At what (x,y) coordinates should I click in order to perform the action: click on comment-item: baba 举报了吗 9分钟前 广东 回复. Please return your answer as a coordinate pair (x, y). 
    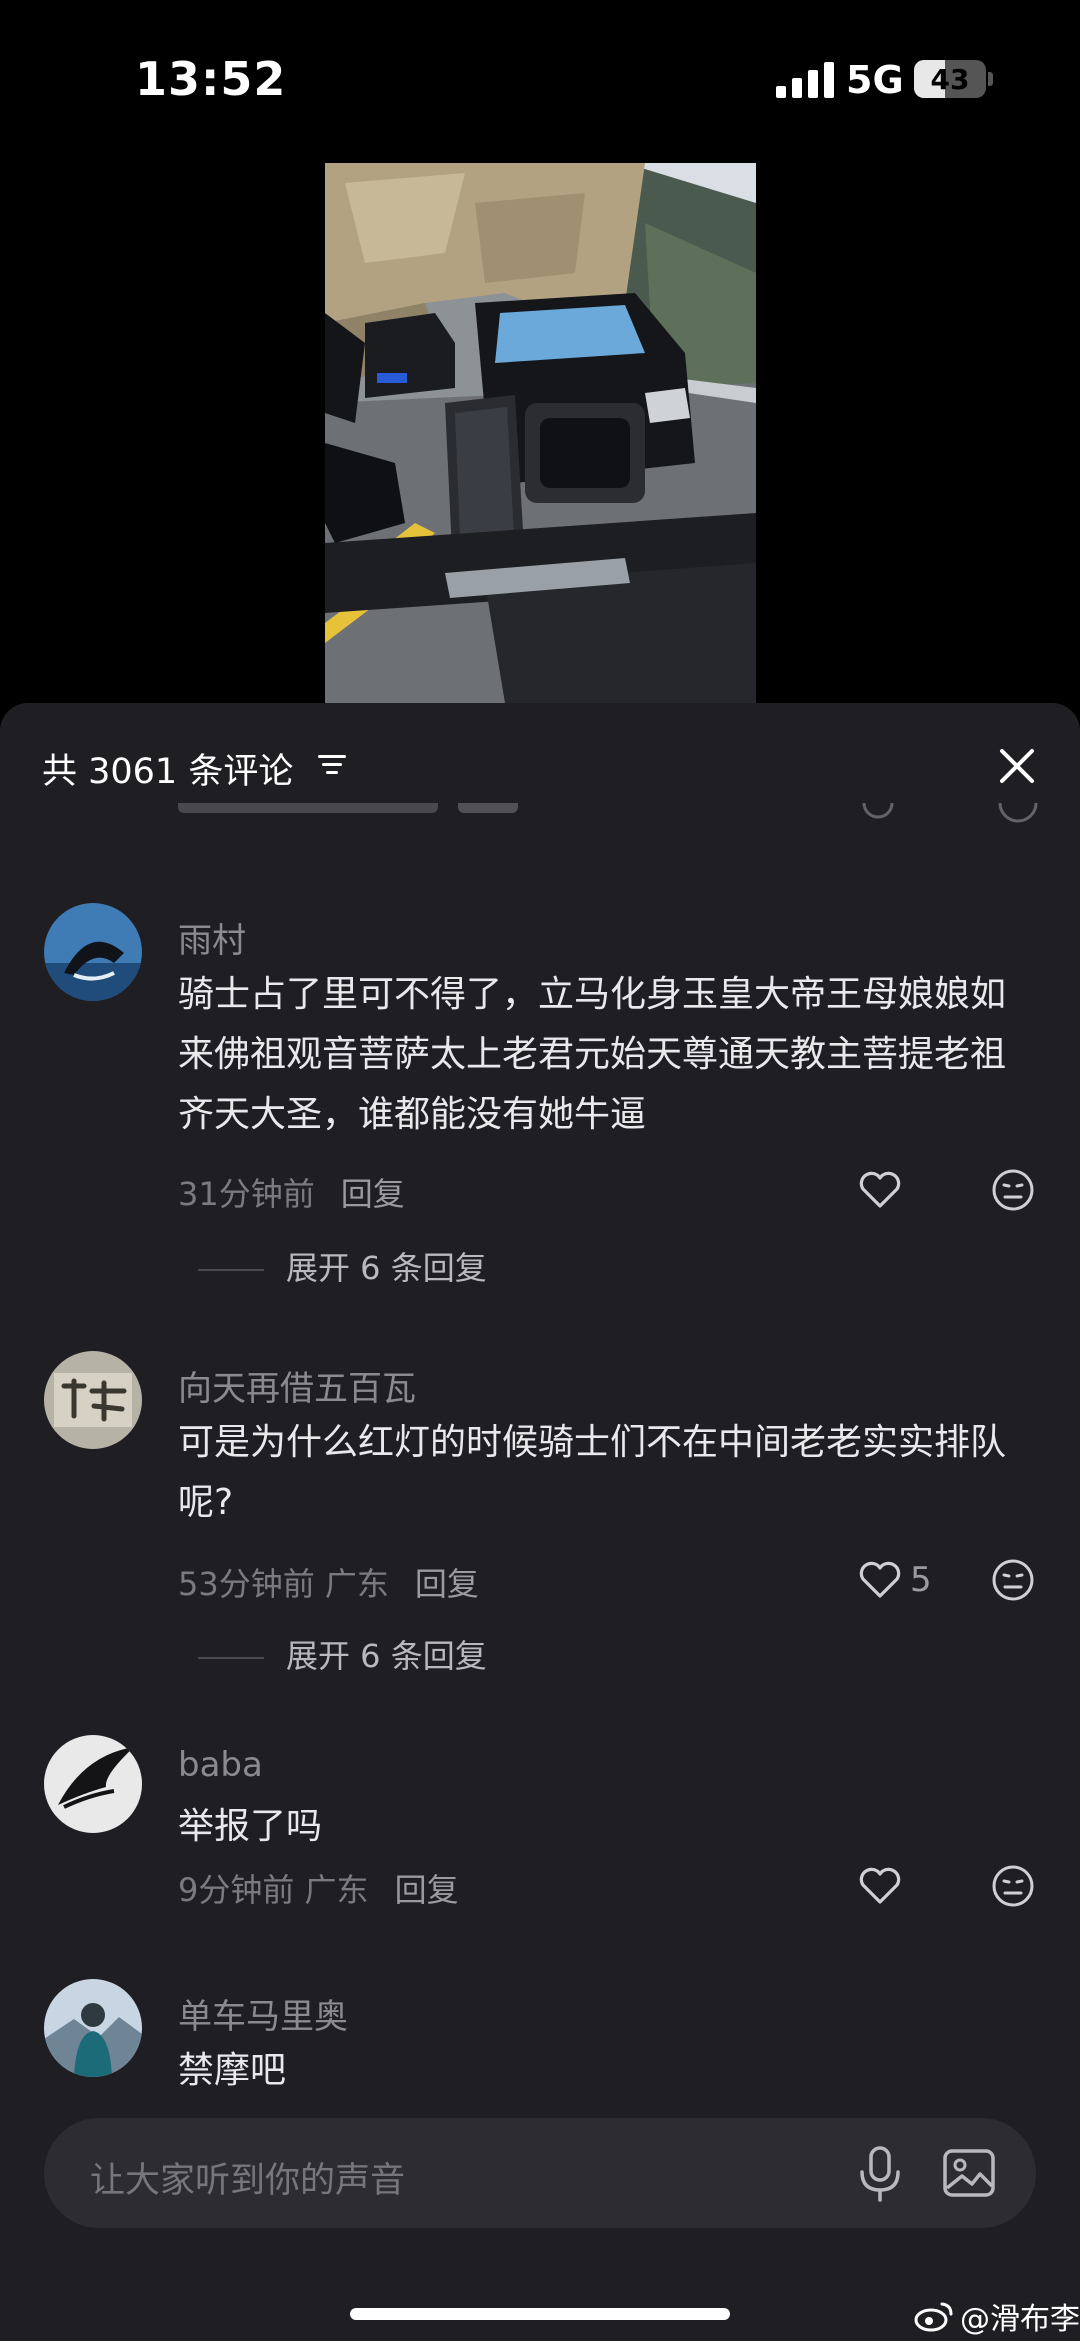
    Looking at the image, I should click on (540, 1835).